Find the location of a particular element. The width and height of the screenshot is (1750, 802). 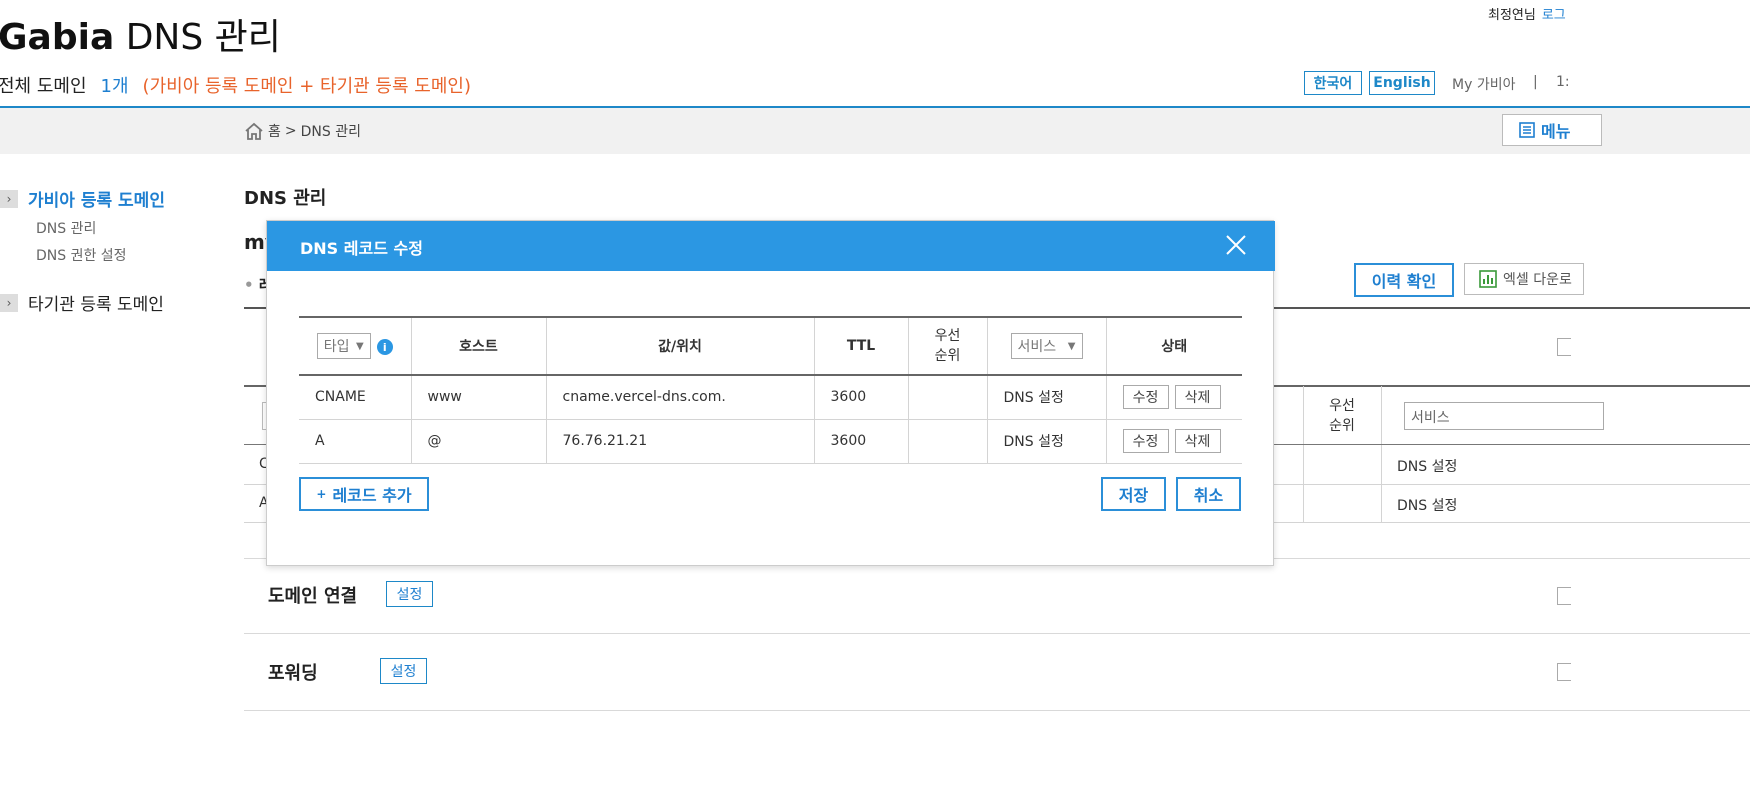

breadcrumb-home: 홈 is located at coordinates (274, 131).